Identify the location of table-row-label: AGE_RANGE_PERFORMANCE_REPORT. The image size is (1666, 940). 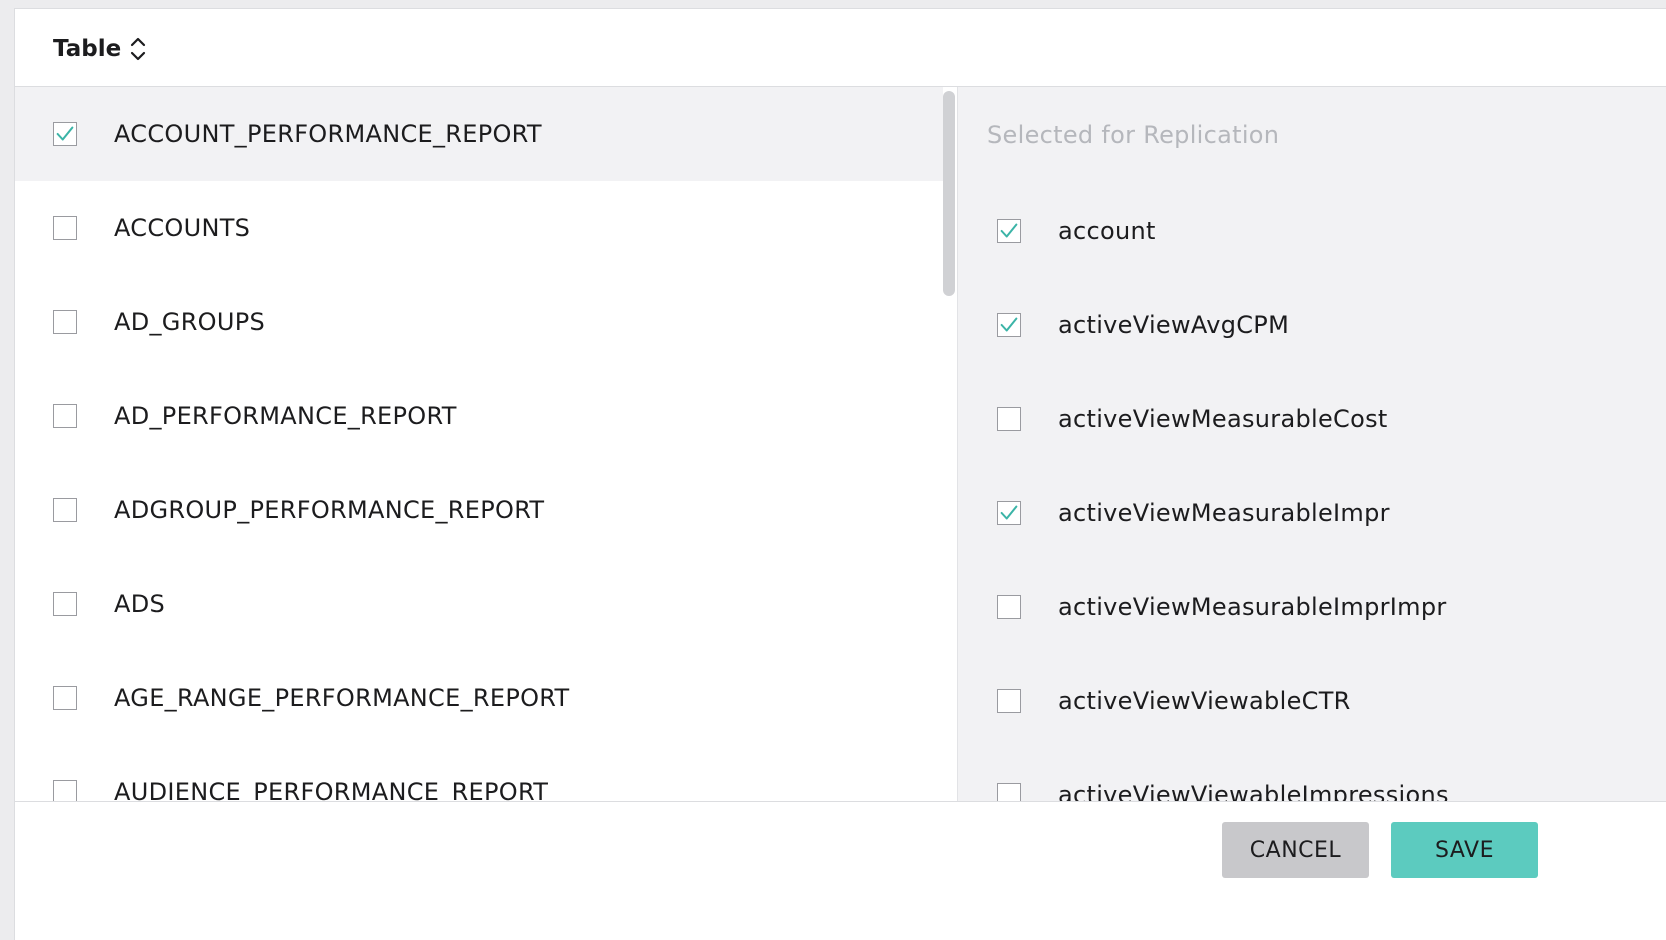
(342, 698).